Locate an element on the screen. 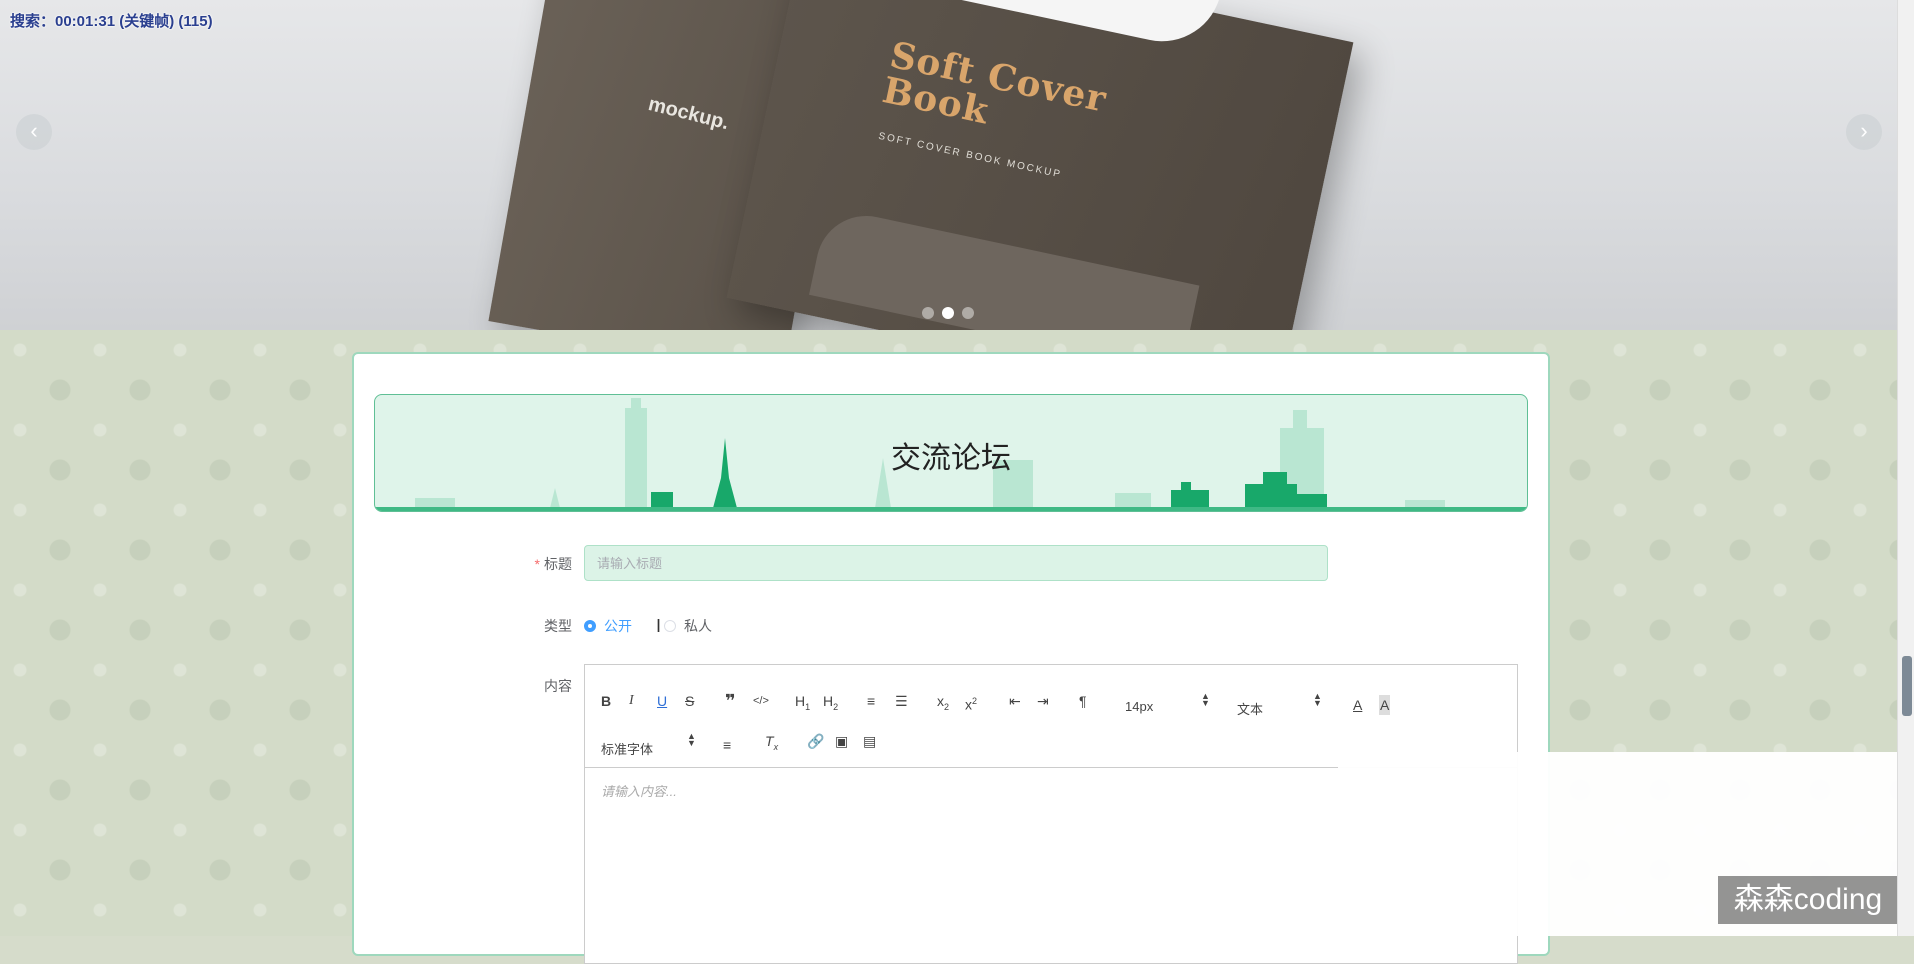 This screenshot has height=964, width=1914. page-title: 交流论坛 is located at coordinates (951, 458).